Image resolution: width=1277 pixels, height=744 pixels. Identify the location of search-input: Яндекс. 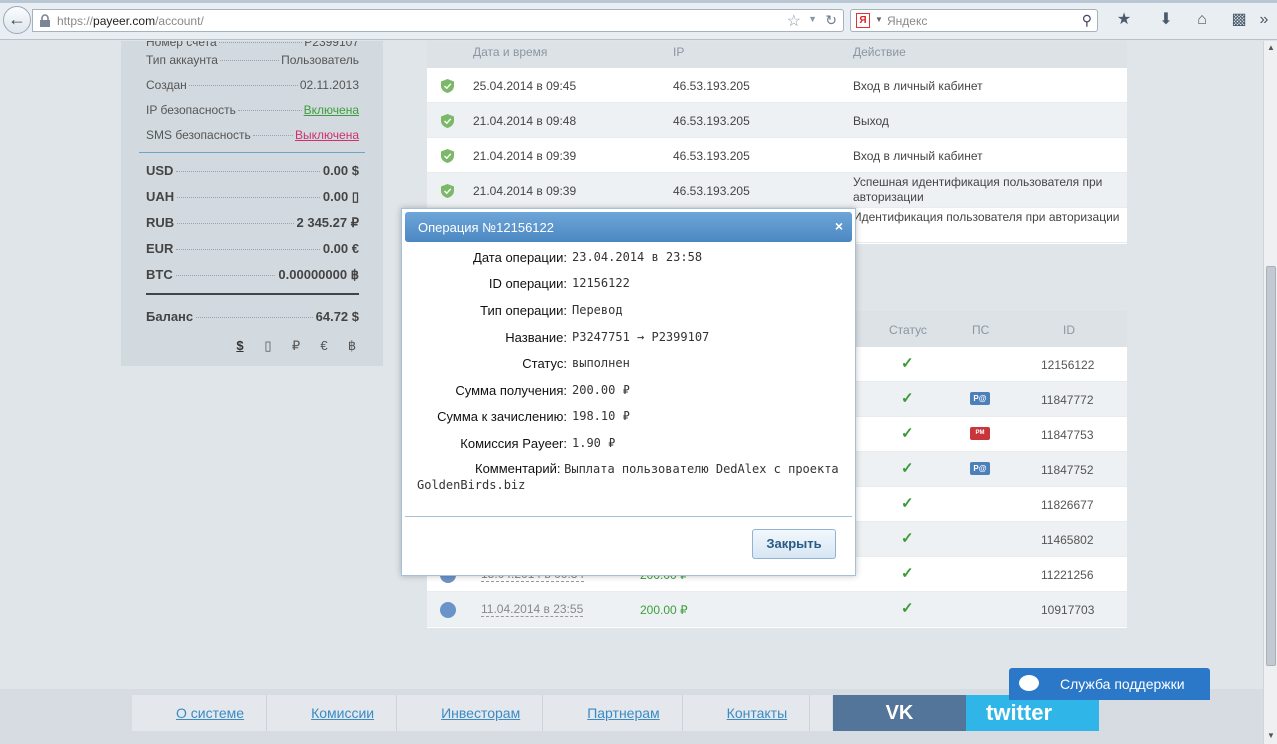
(907, 21).